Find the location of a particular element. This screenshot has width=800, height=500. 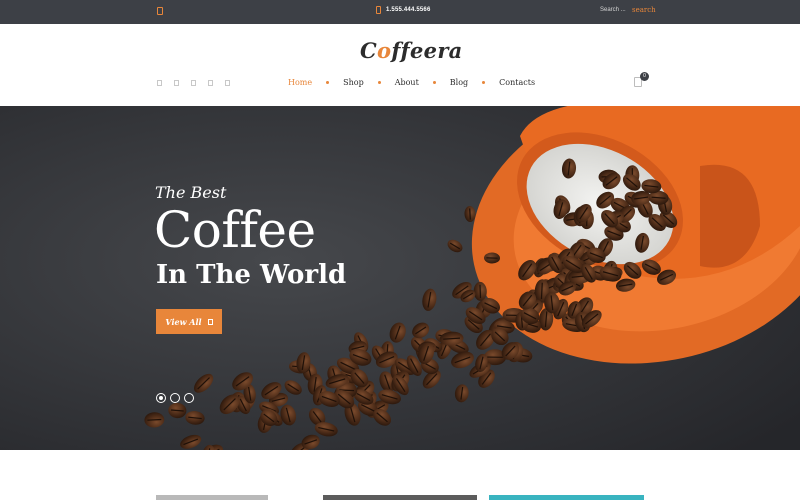

hero-title-line2: In The World is located at coordinates (251, 275).